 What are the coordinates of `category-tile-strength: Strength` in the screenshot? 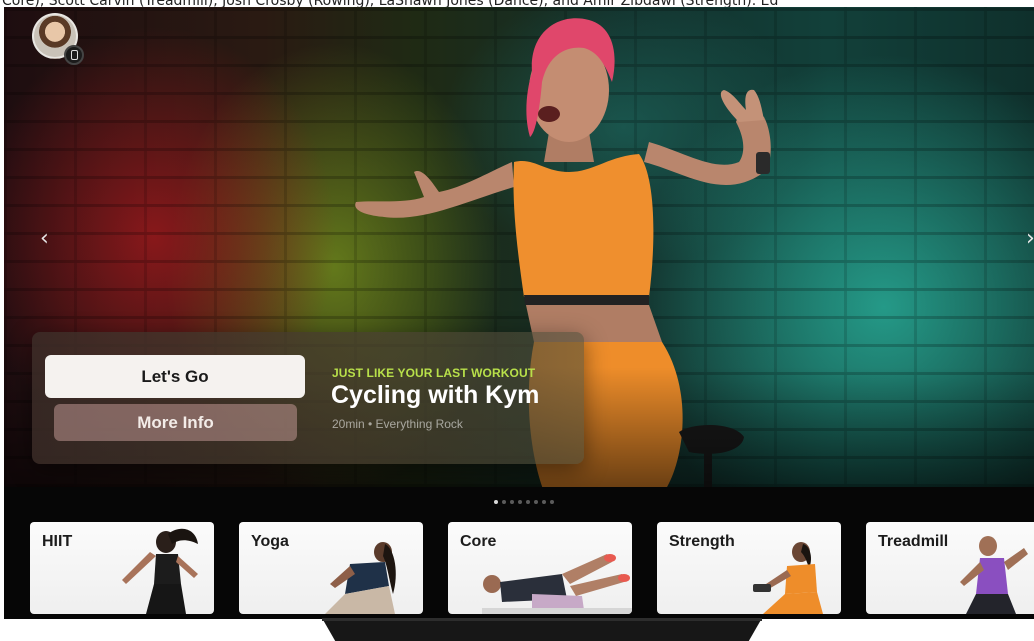 It's located at (749, 568).